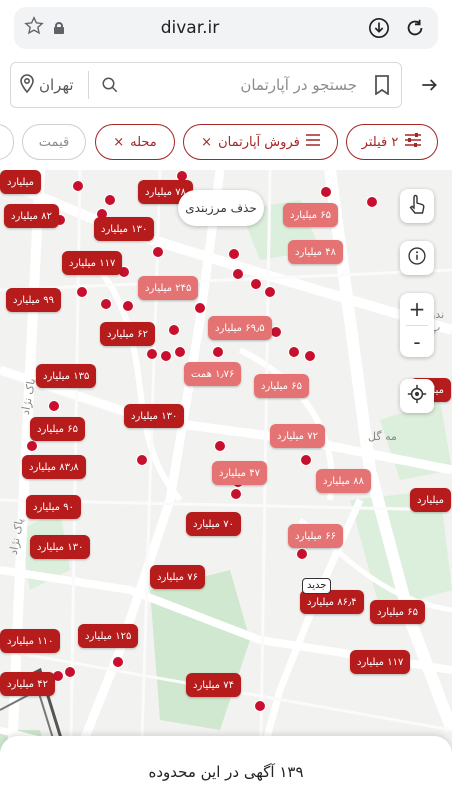  What do you see at coordinates (54, 467) in the screenshot?
I see `price-pin: ۸۳٫۸ میلیارد` at bounding box center [54, 467].